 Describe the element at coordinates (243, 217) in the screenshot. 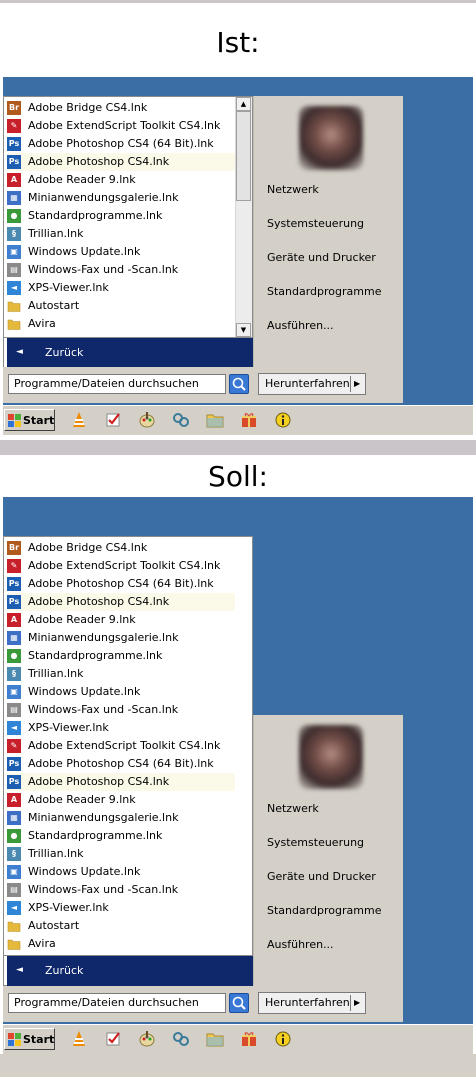

I see `scrollbar: ▲ ▼` at that location.